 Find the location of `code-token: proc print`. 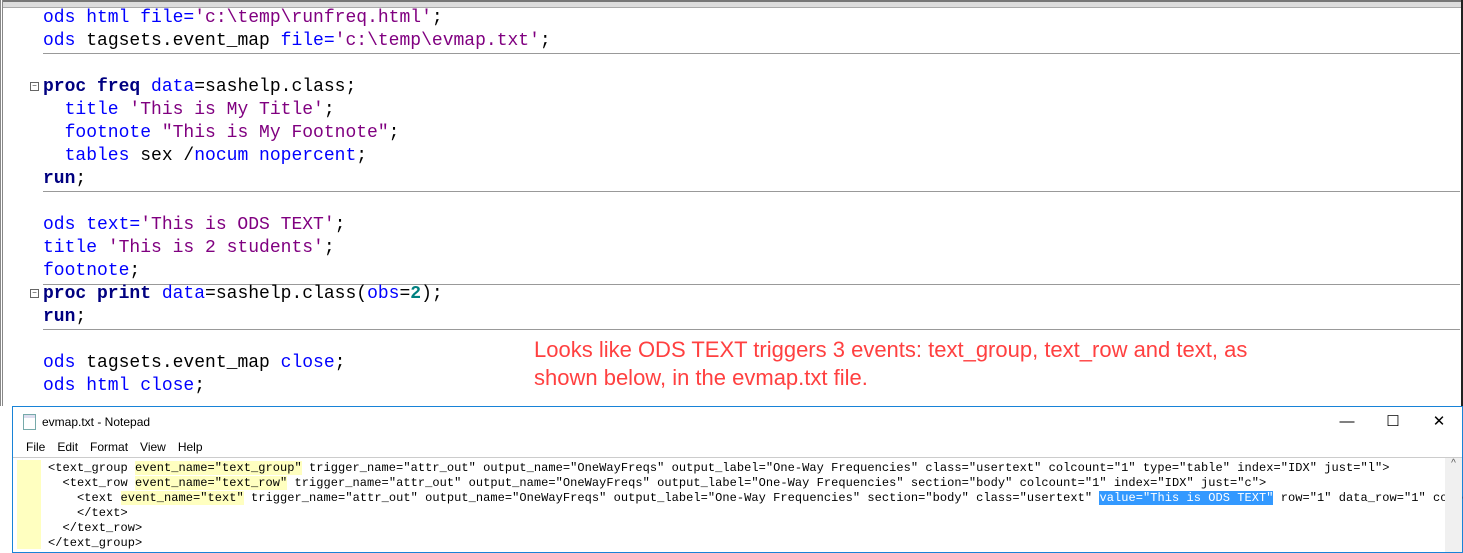

code-token: proc print is located at coordinates (102, 294).